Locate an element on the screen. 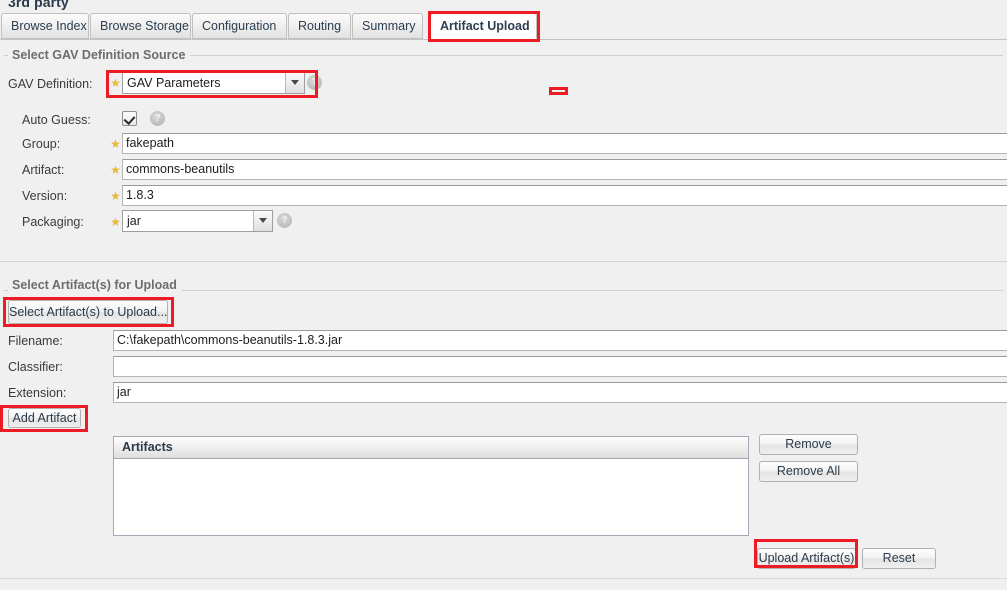 This screenshot has width=1007, height=590. artifact-fieldset-legend: Select Artifact(s) for Upload is located at coordinates (95, 285).